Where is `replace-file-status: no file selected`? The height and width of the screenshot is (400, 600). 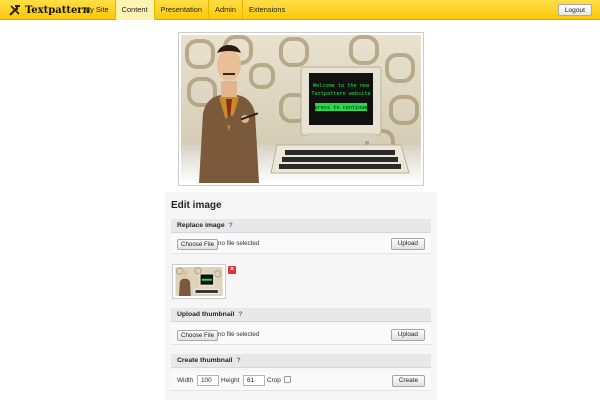
replace-file-status: no file selected is located at coordinates (239, 243).